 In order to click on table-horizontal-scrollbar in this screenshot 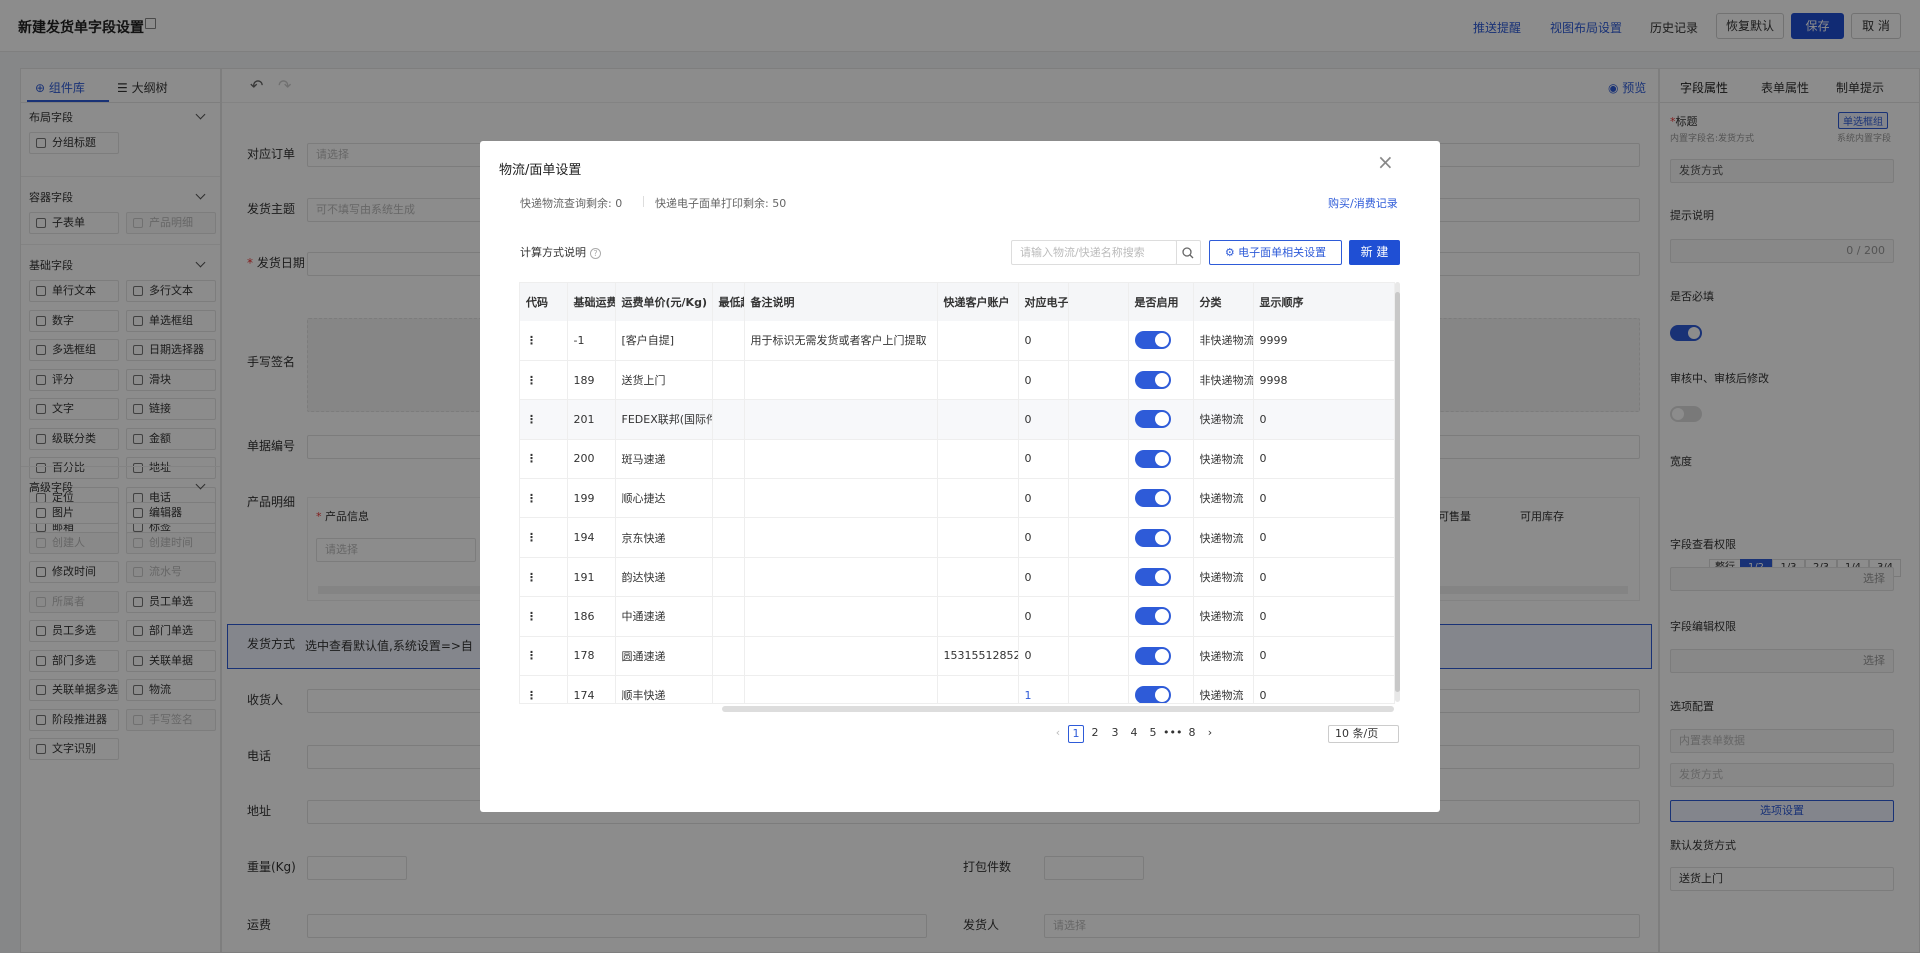, I will do `click(1058, 709)`.